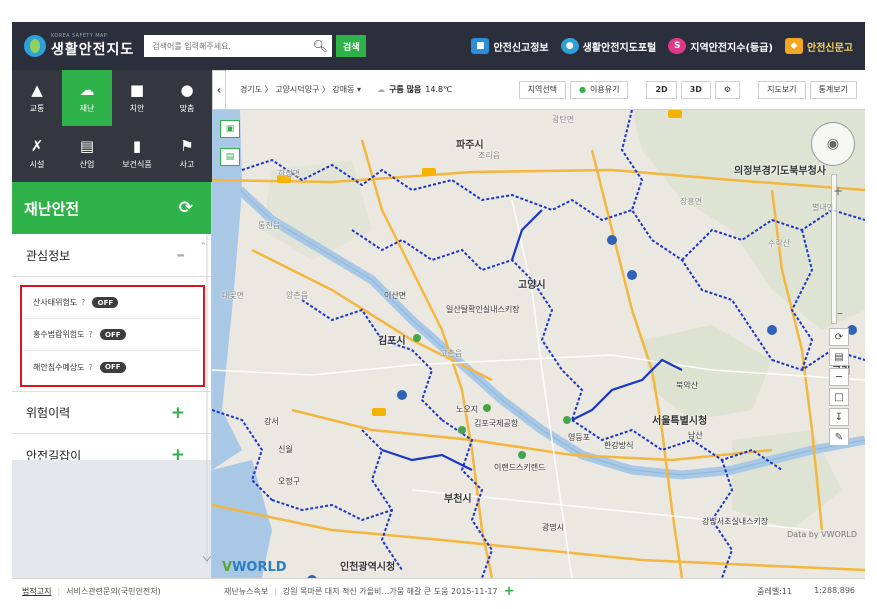  I want to click on category-traffic: ▲ 교통, so click(37, 98).